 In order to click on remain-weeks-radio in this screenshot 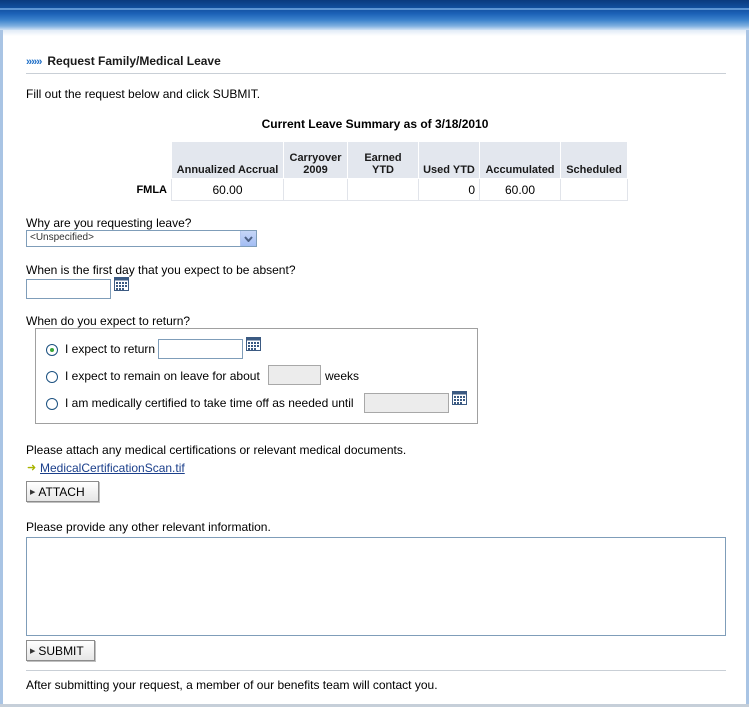, I will do `click(52, 377)`.